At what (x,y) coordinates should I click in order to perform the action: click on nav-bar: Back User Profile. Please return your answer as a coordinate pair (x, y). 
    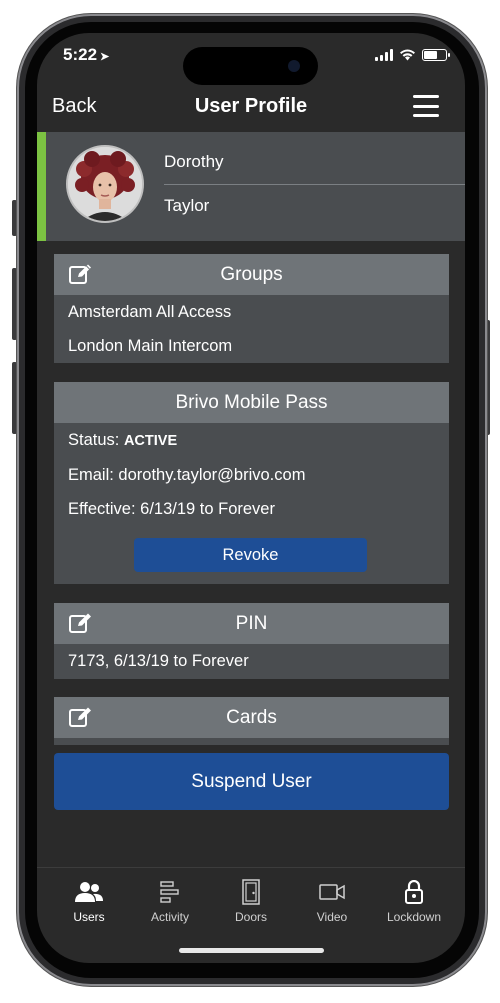
    Looking at the image, I should click on (251, 111).